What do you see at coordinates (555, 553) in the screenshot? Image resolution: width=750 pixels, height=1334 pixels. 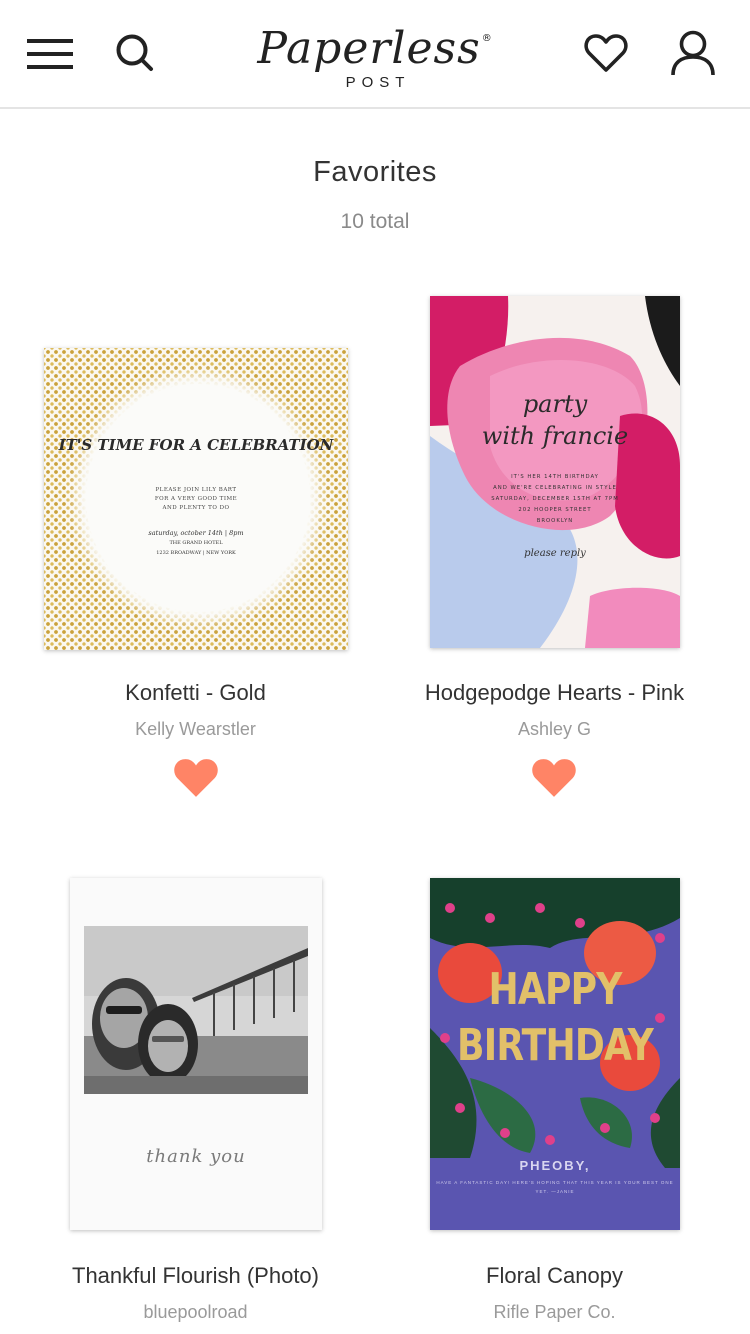 I see `card-art-reply: please reply` at bounding box center [555, 553].